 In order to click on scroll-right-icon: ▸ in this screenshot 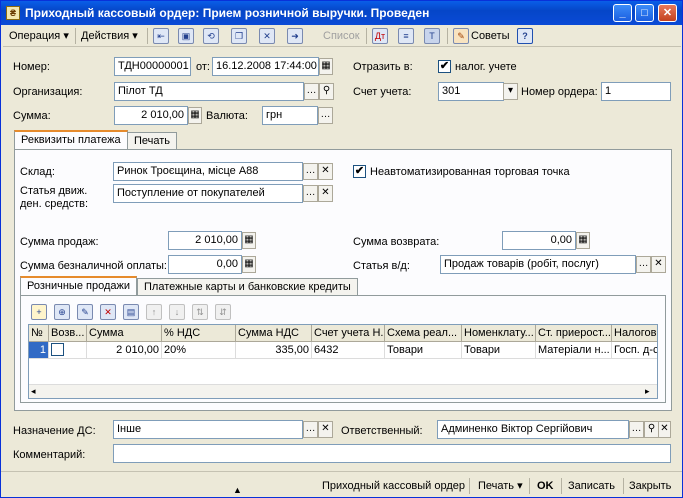, I will do `click(647, 391)`.